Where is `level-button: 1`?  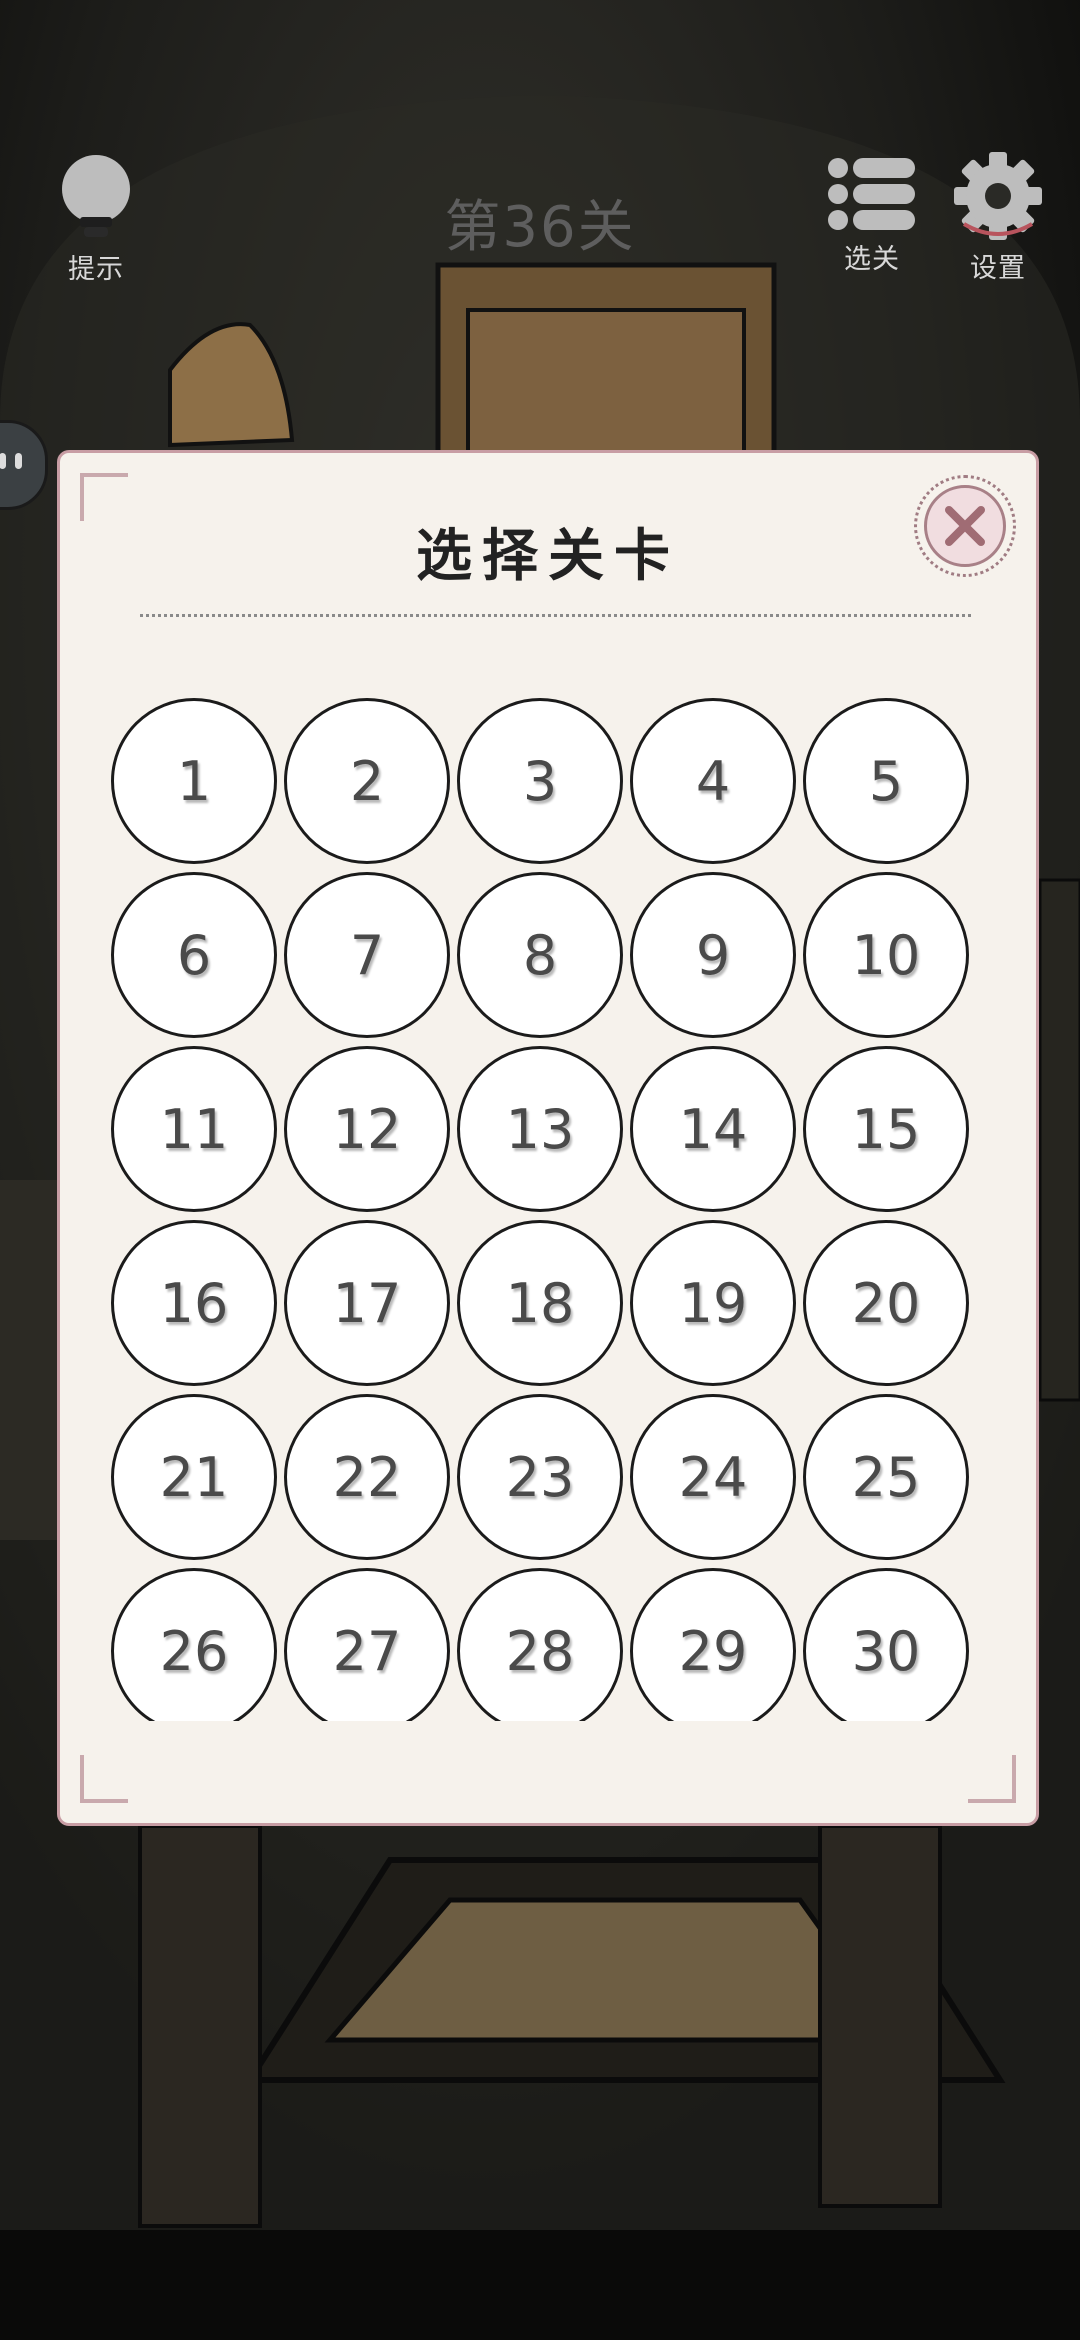
level-button: 1 is located at coordinates (194, 781).